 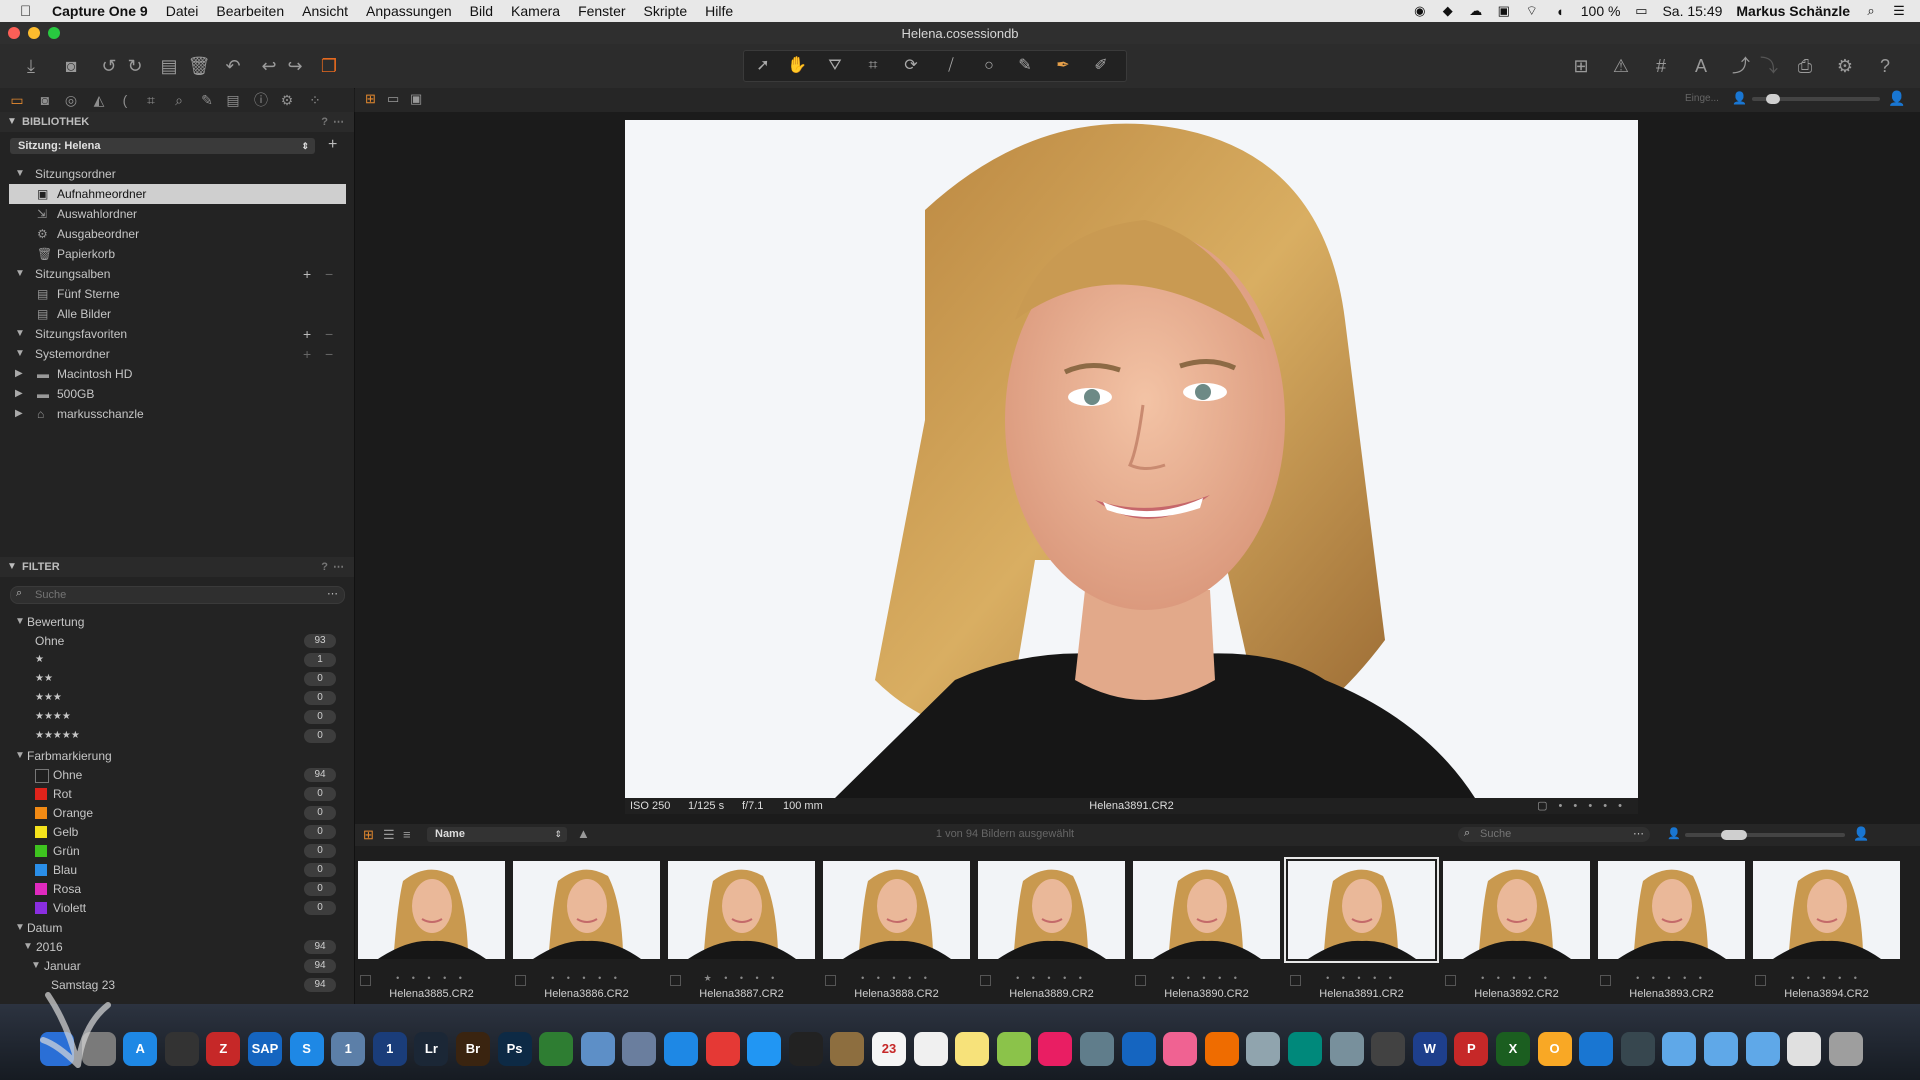 I want to click on date-year: ▼ 2016 94, so click(x=177, y=947).